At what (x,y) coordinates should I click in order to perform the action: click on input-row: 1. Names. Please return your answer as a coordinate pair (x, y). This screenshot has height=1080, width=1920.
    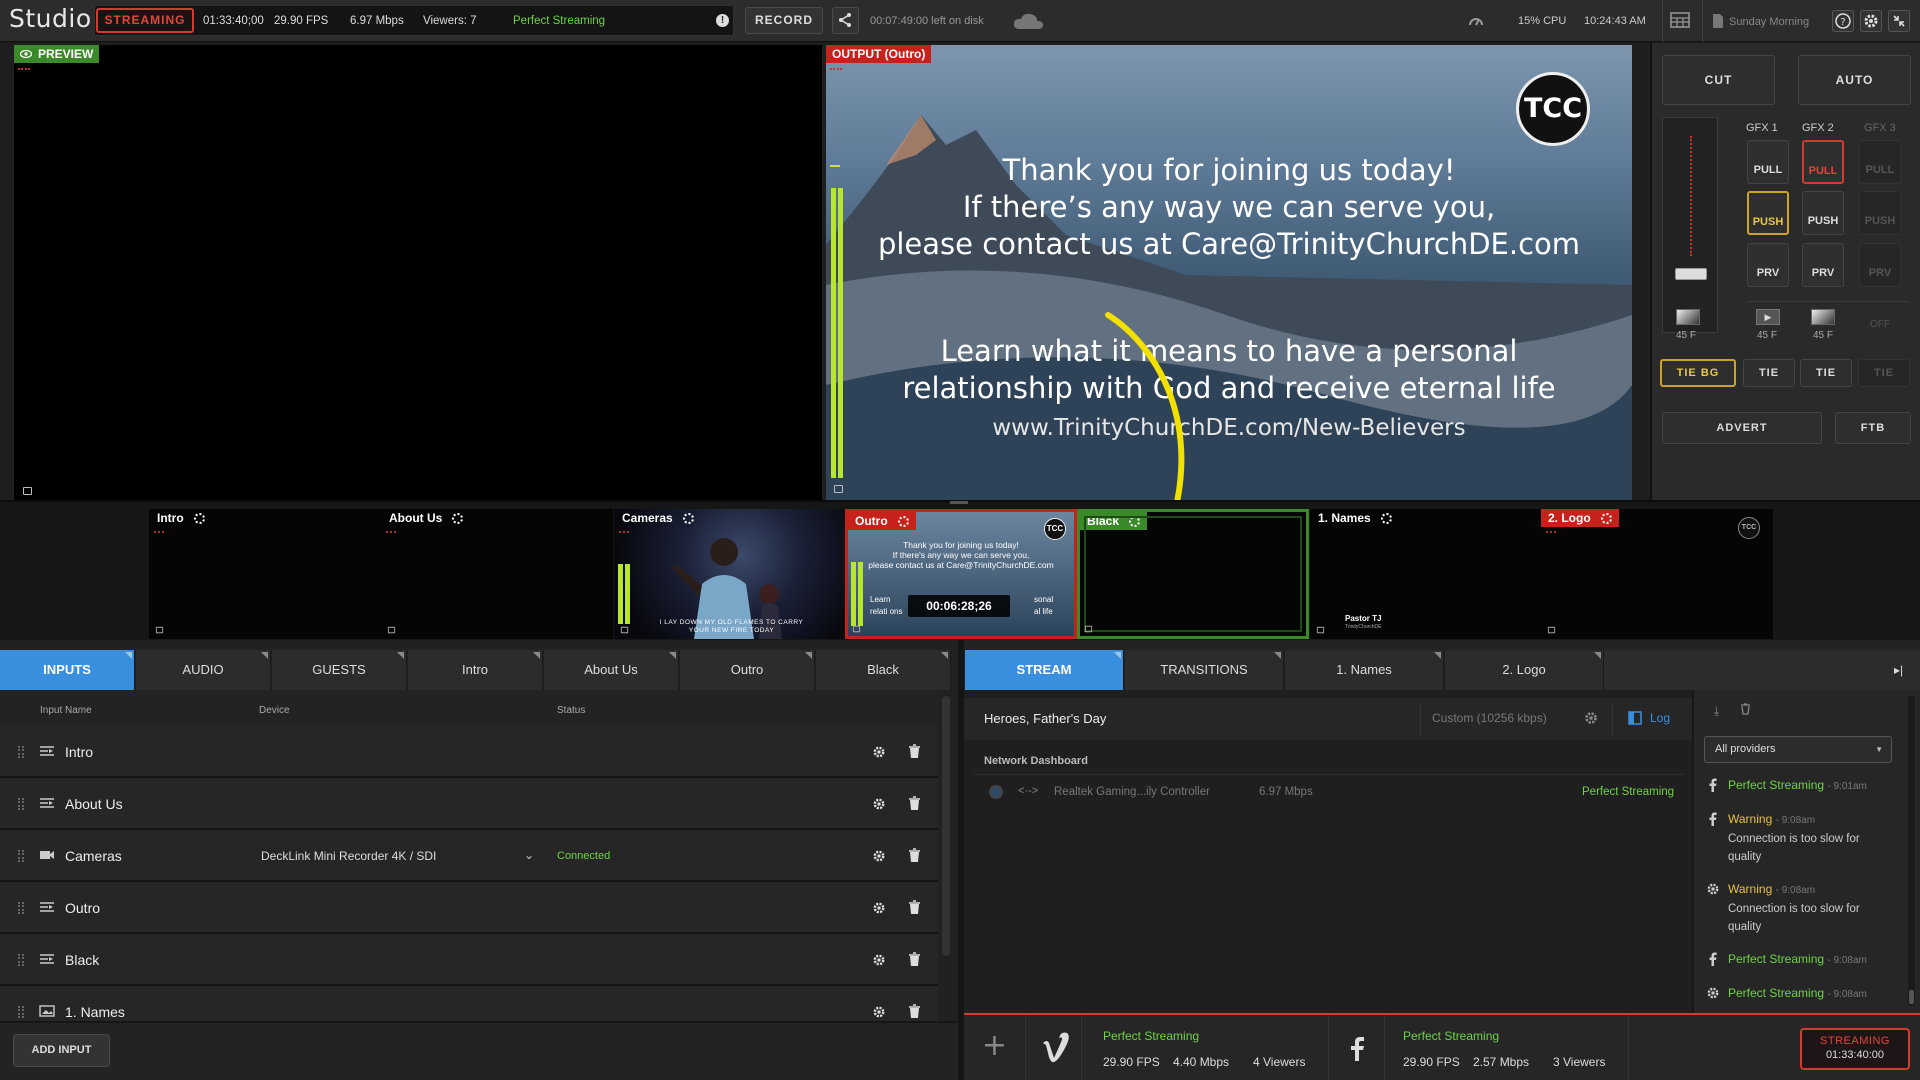
    Looking at the image, I should click on (469, 1003).